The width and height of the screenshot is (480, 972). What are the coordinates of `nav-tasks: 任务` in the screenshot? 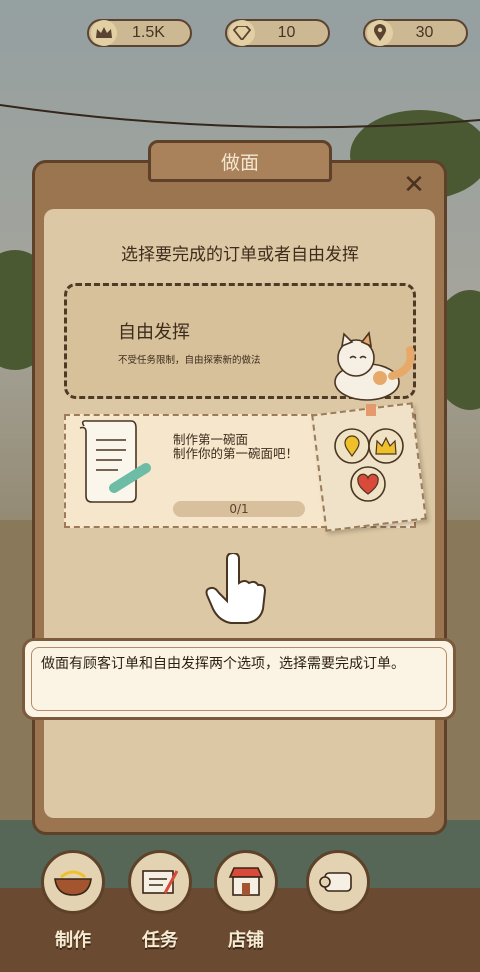 It's located at (160, 910).